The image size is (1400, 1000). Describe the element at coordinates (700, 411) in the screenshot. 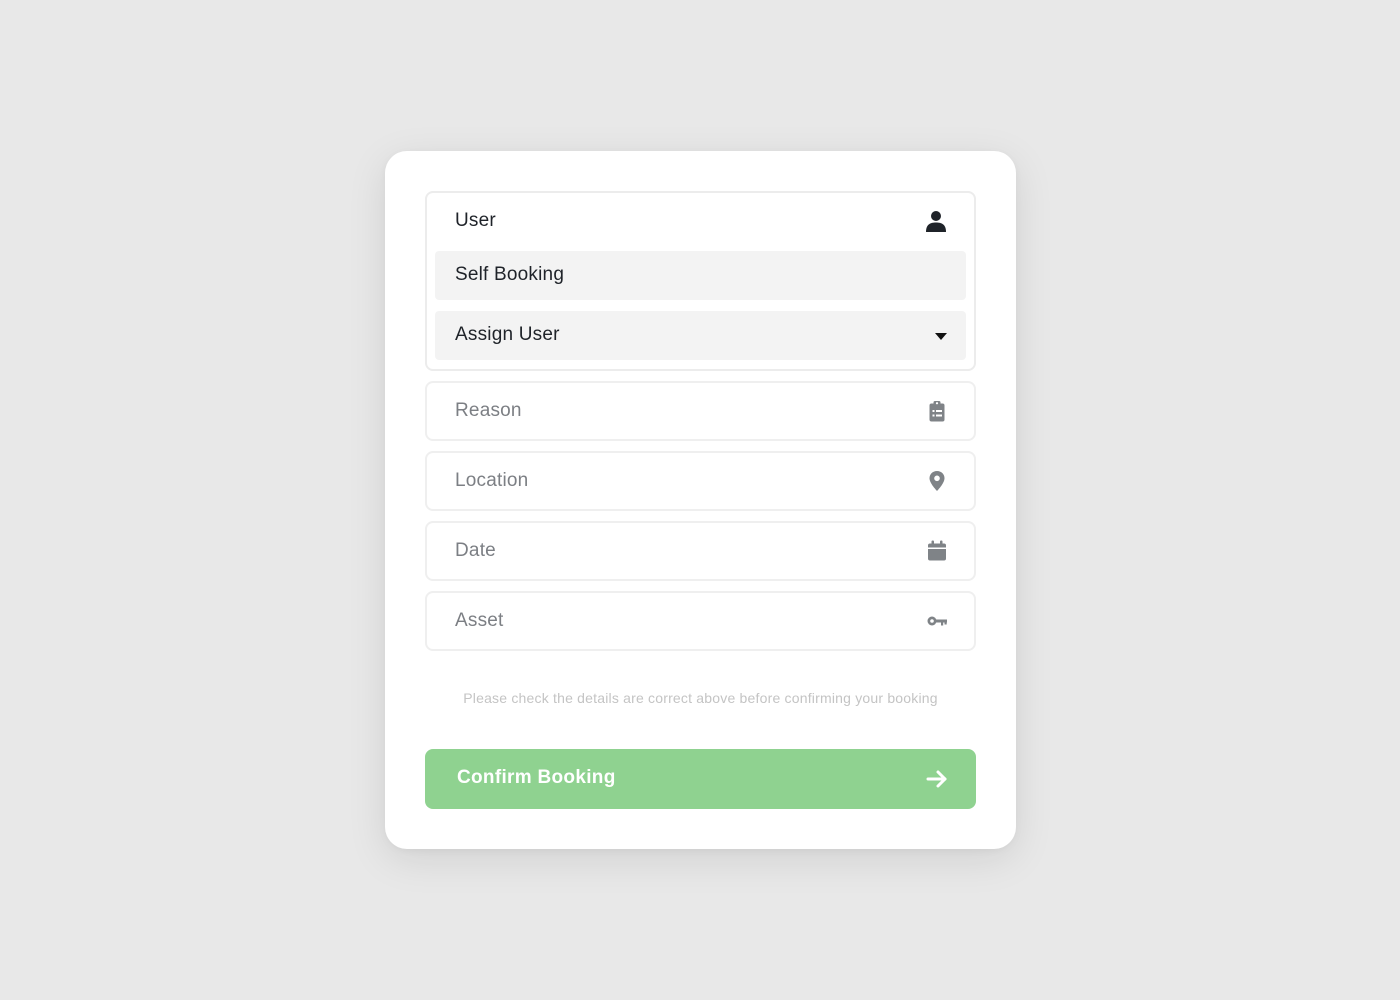

I see `reason-field: Reason` at that location.